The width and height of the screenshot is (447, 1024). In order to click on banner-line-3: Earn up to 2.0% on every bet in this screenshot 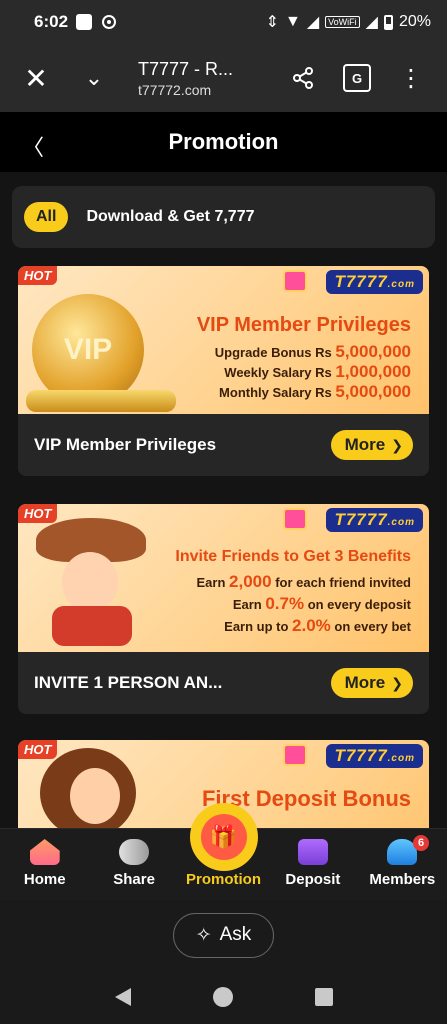, I will do `click(317, 625)`.